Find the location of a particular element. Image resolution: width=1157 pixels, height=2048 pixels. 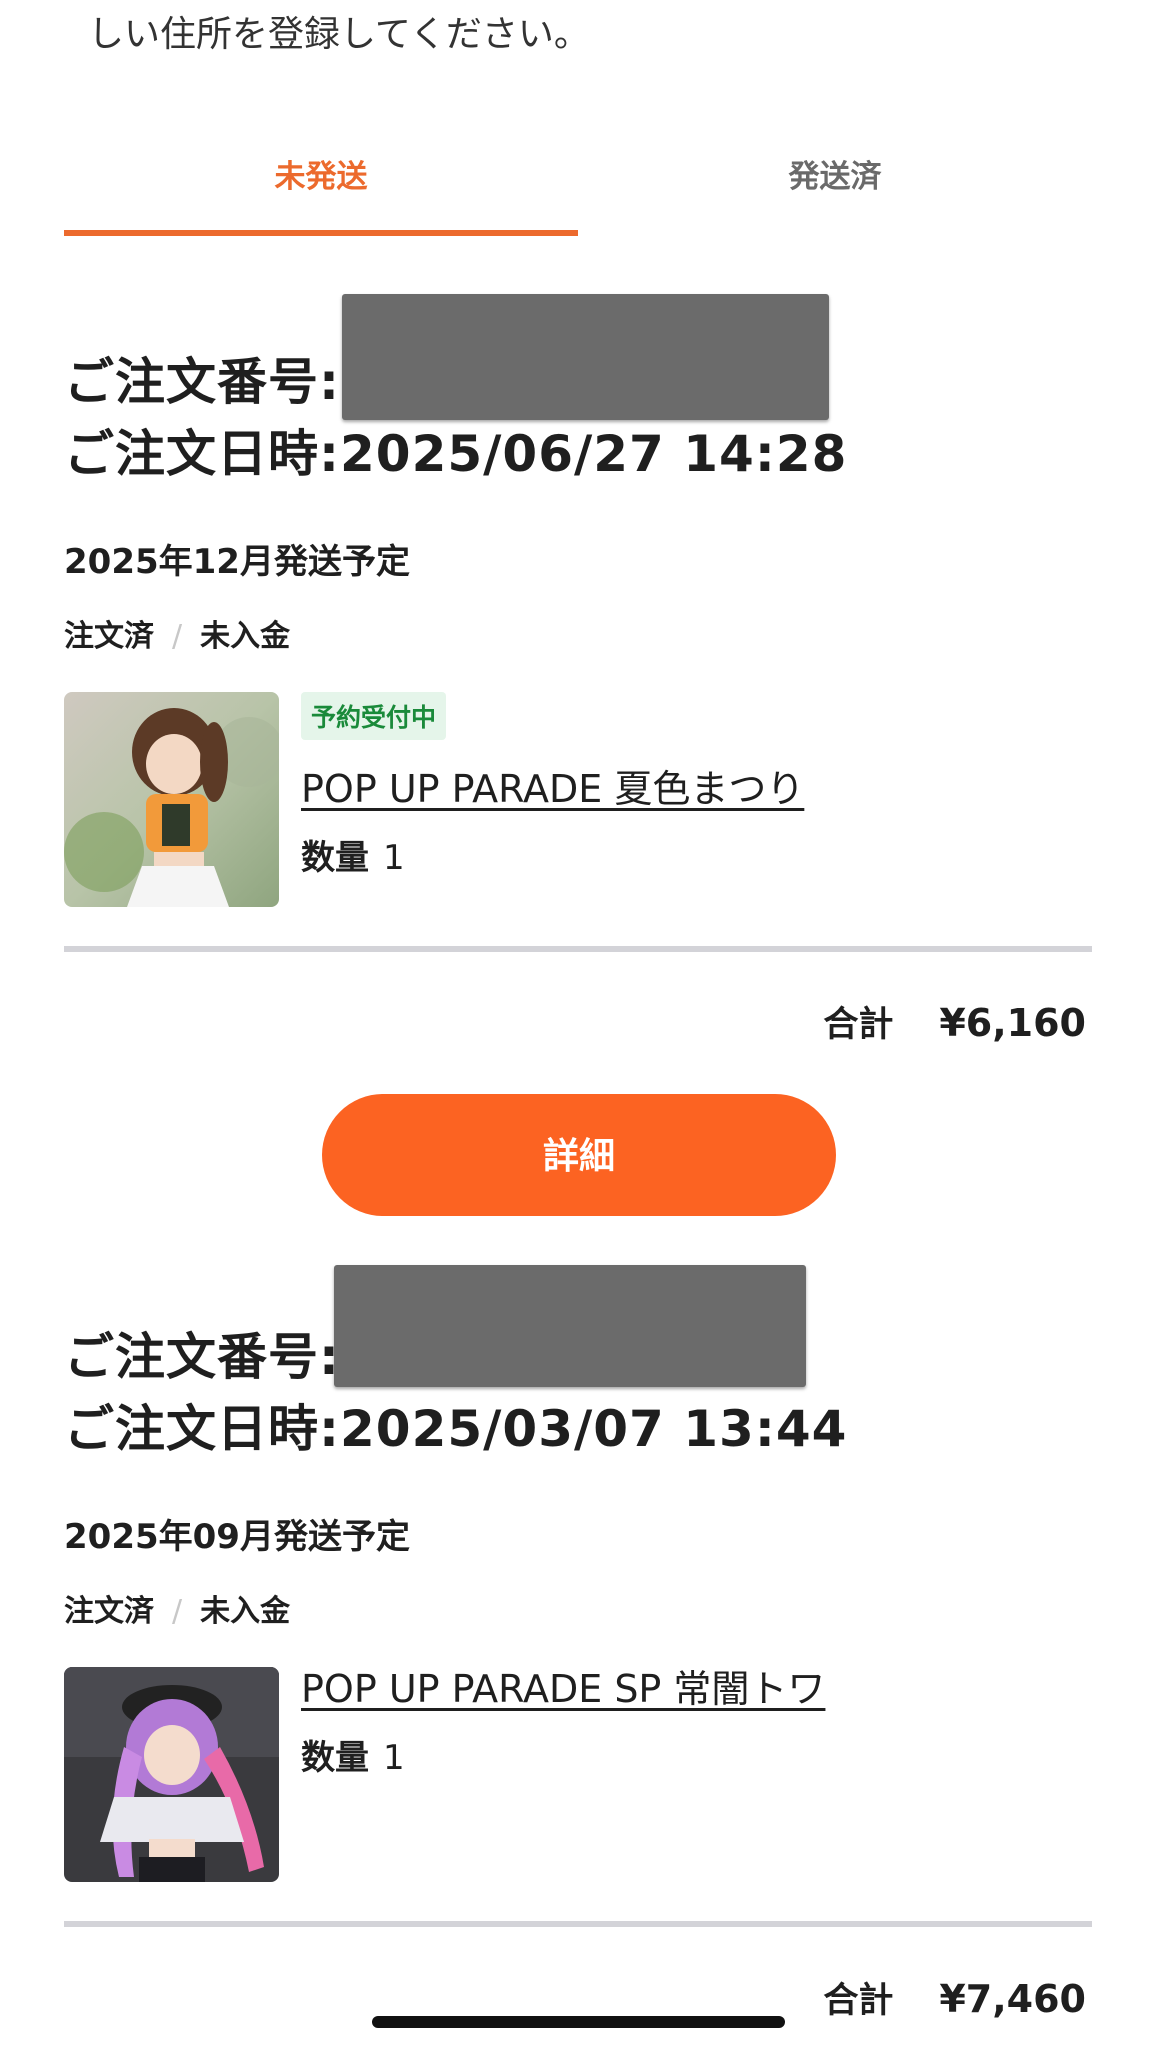

tab-unshipped: 未発送 is located at coordinates (321, 180).